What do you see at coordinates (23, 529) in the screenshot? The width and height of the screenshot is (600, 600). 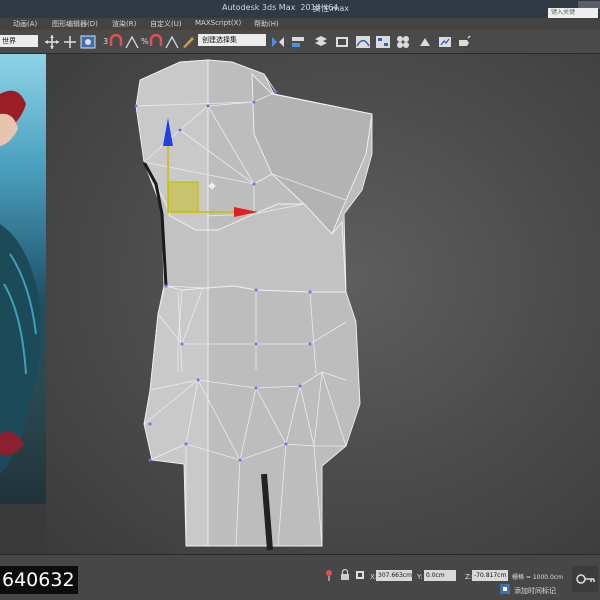 I see `viewport-left-strip` at bounding box center [23, 529].